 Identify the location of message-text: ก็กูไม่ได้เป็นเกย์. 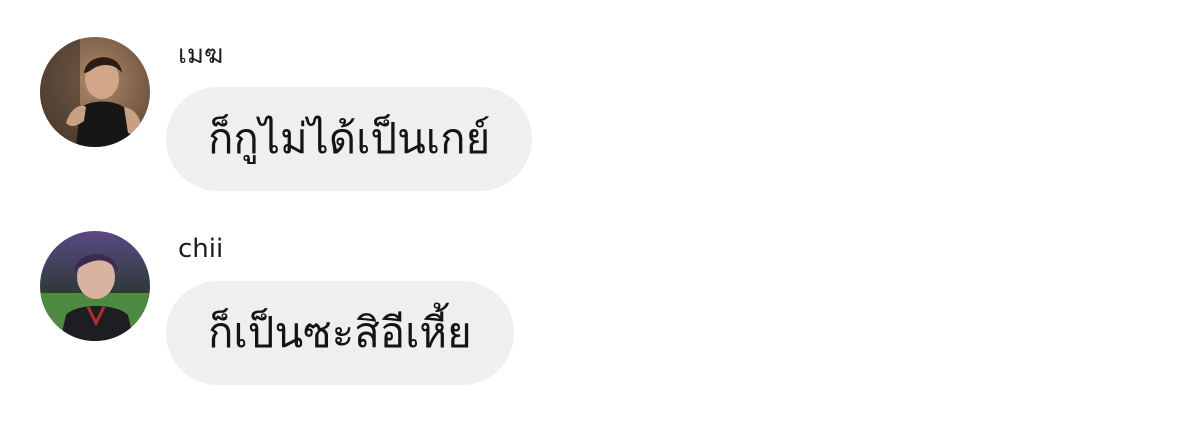
(349, 138).